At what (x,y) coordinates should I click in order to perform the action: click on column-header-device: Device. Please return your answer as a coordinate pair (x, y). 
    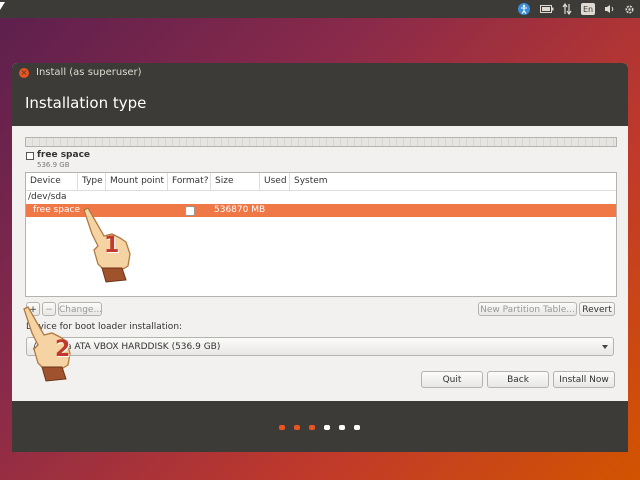
    Looking at the image, I should click on (52, 181).